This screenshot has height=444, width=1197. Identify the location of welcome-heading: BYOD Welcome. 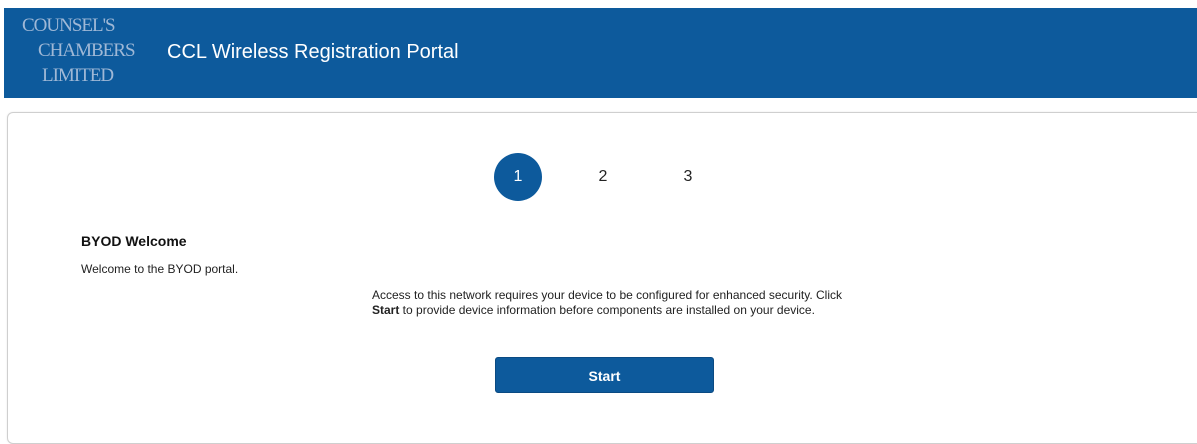
(134, 241).